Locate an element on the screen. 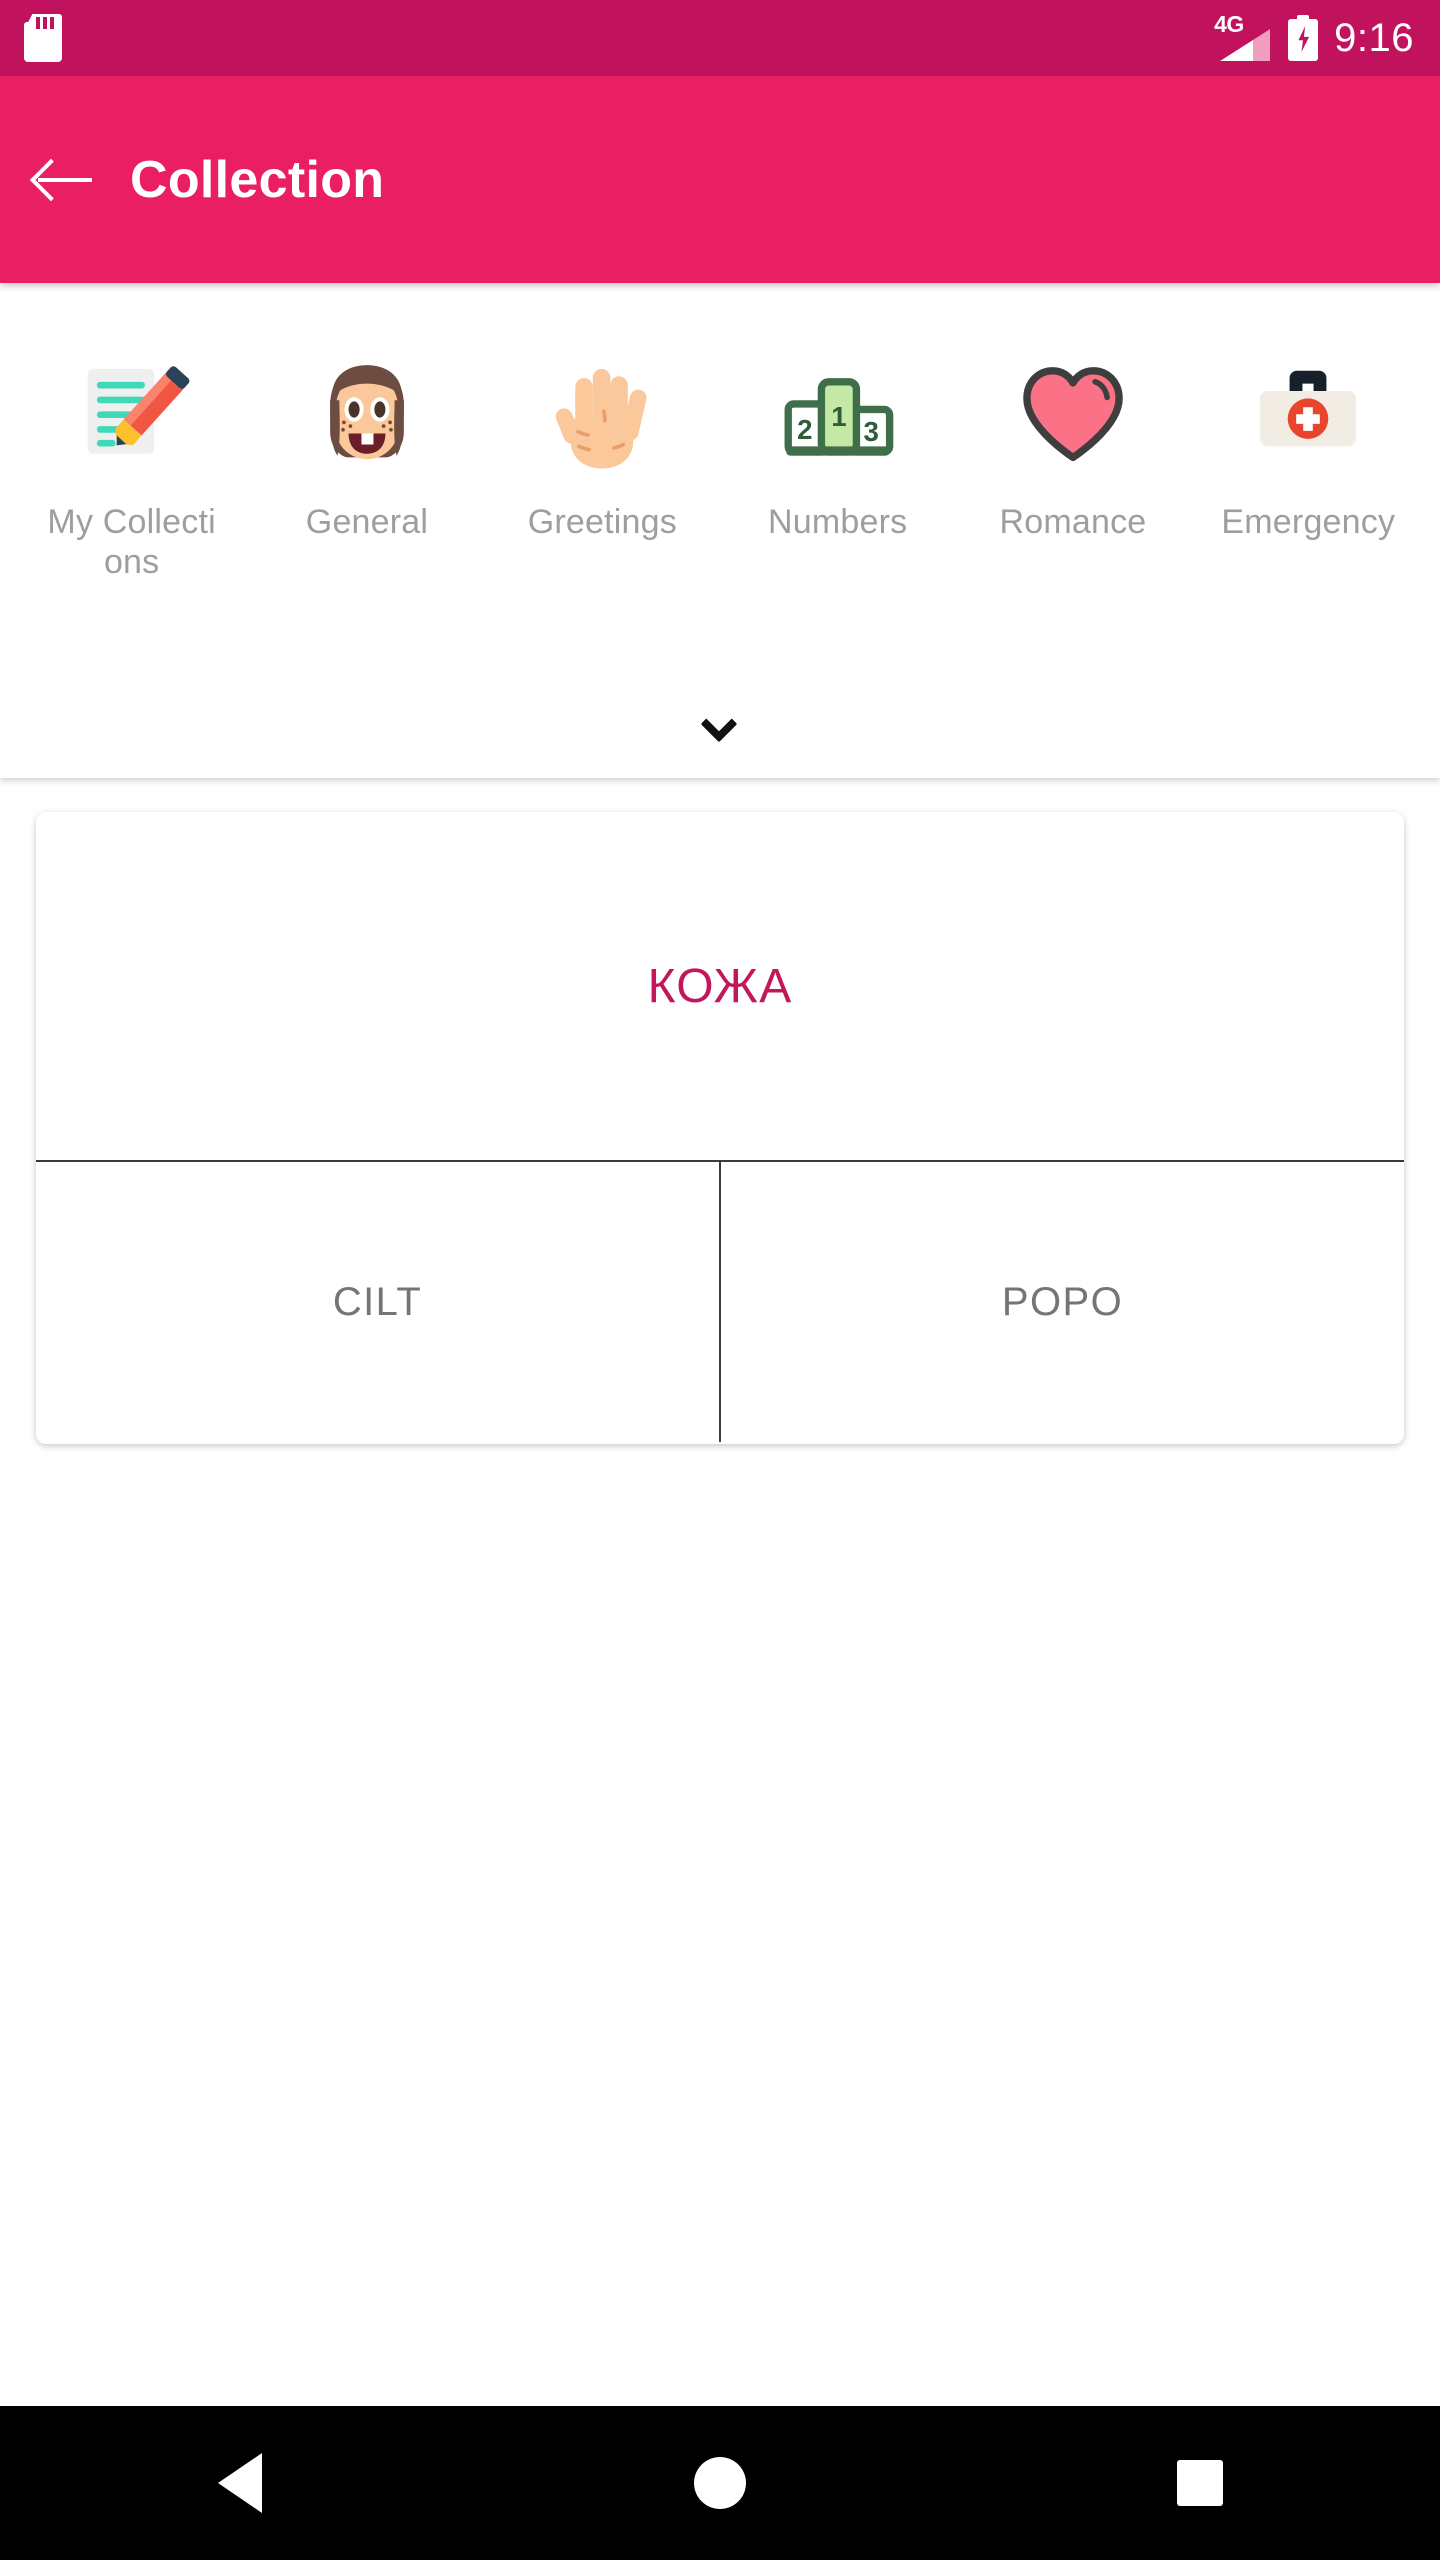 The width and height of the screenshot is (1440, 2560). category-item-general: General is located at coordinates (366, 439).